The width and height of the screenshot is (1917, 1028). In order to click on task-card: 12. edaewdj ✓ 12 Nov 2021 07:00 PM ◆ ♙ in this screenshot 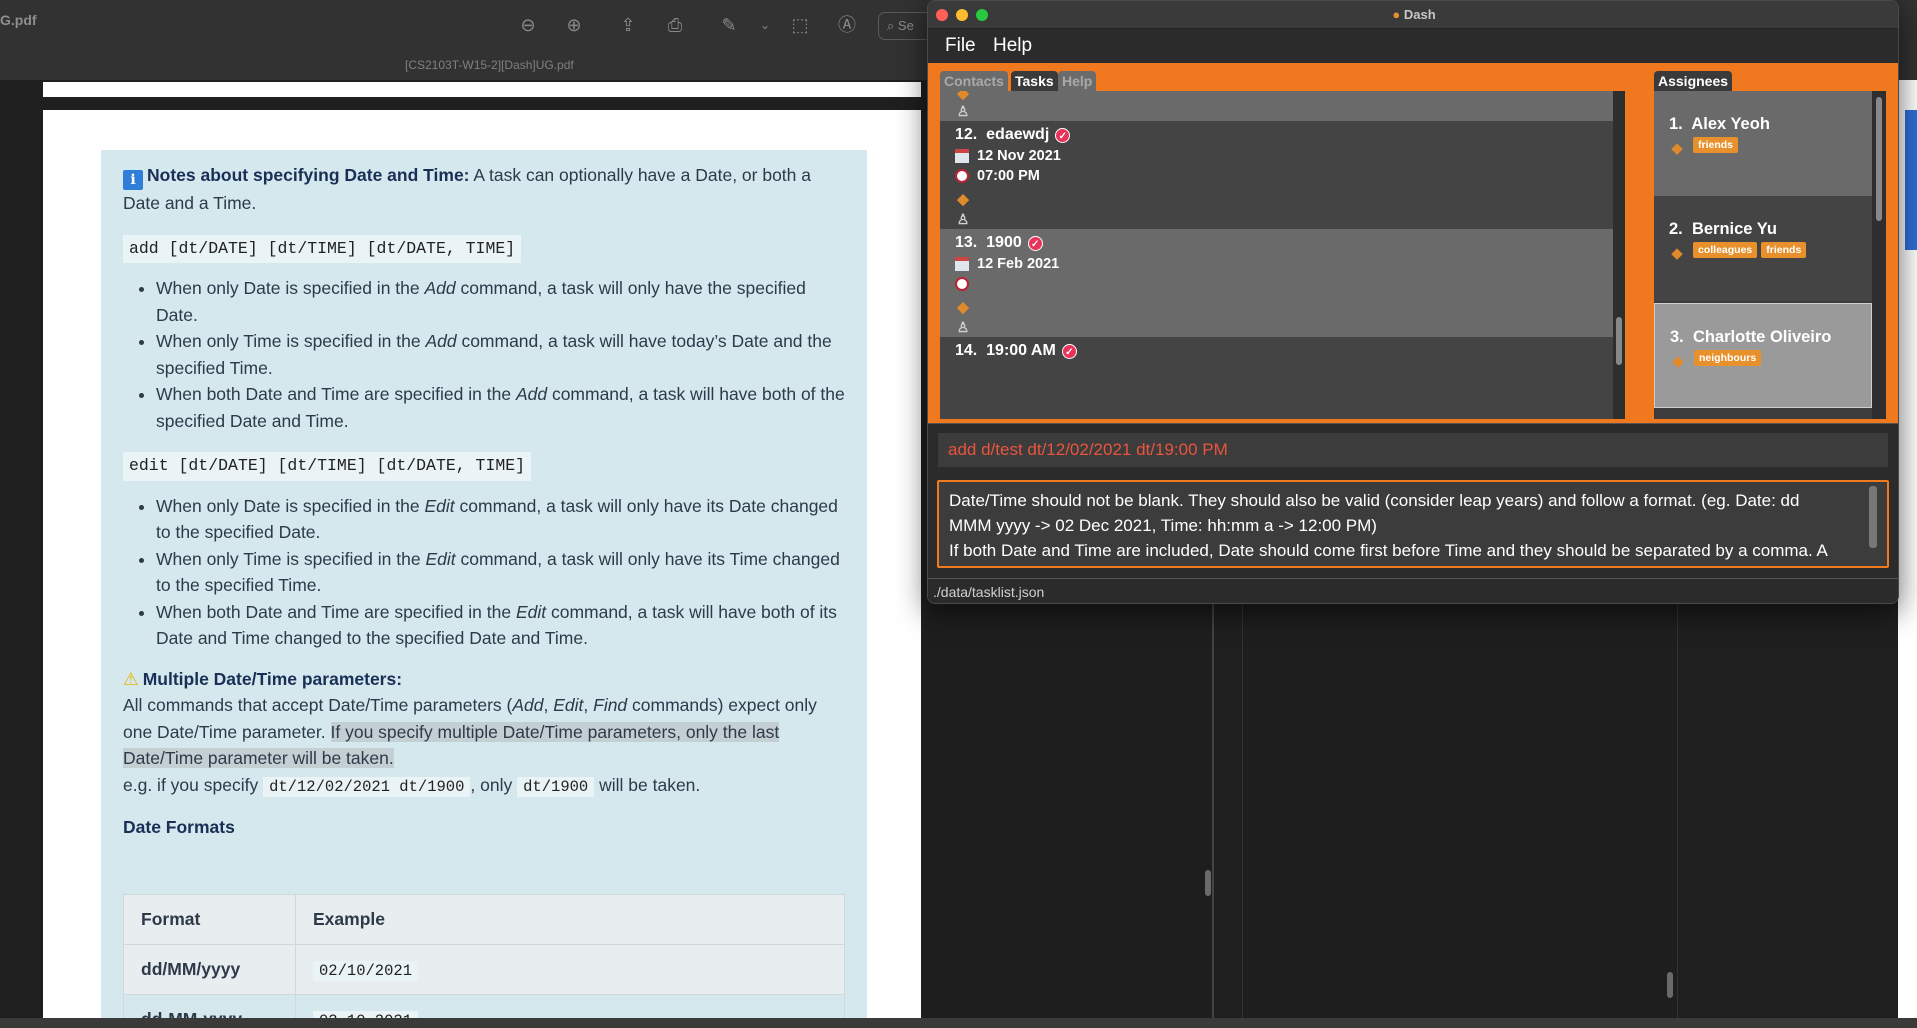, I will do `click(1282, 175)`.